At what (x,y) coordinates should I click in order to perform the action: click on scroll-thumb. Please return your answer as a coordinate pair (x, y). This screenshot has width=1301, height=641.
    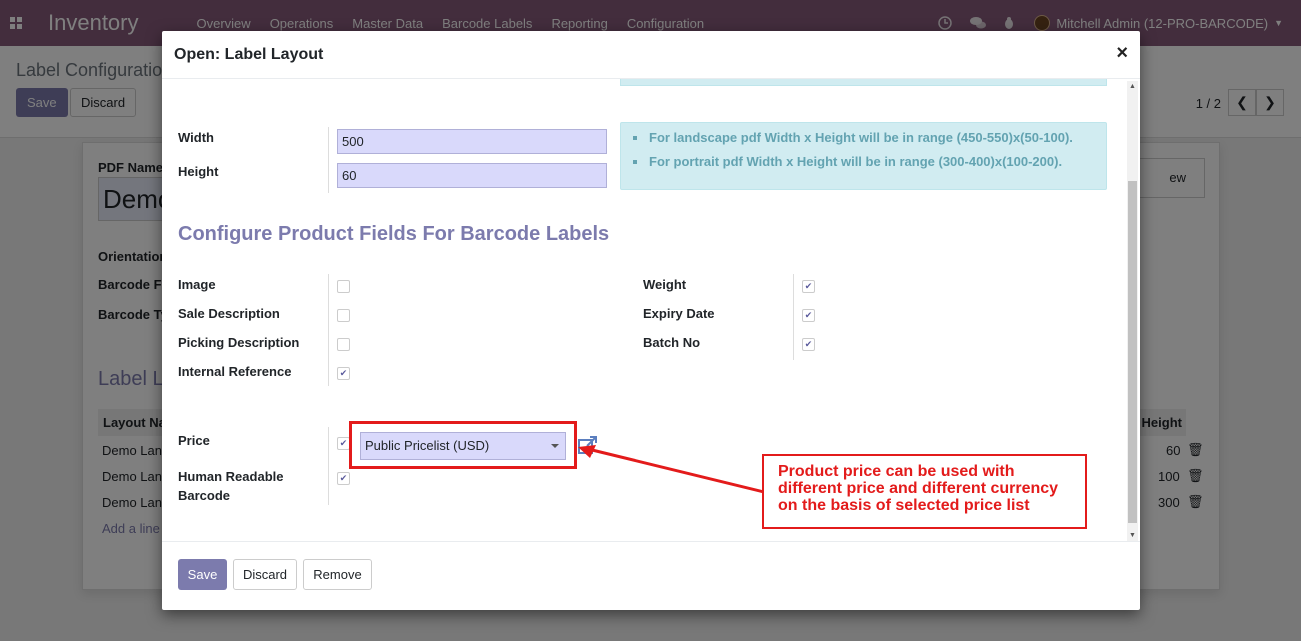
    Looking at the image, I should click on (1132, 352).